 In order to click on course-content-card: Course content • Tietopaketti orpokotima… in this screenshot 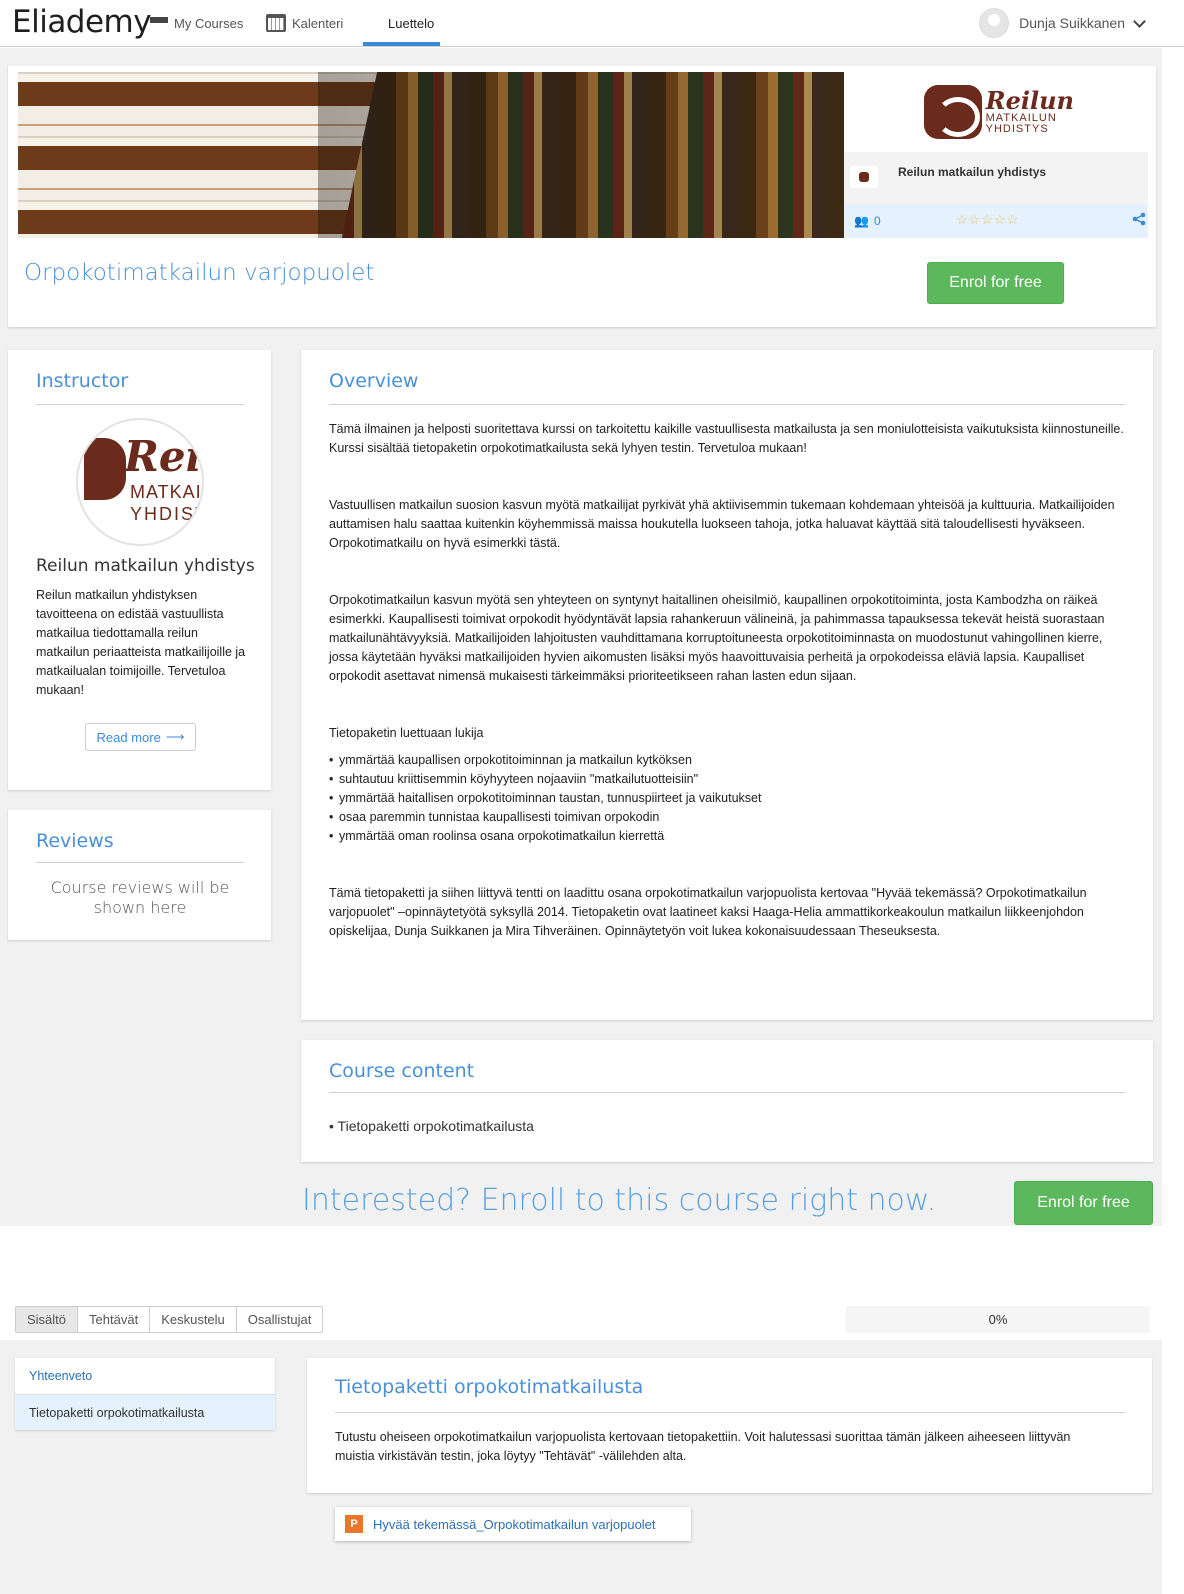, I will do `click(727, 1101)`.